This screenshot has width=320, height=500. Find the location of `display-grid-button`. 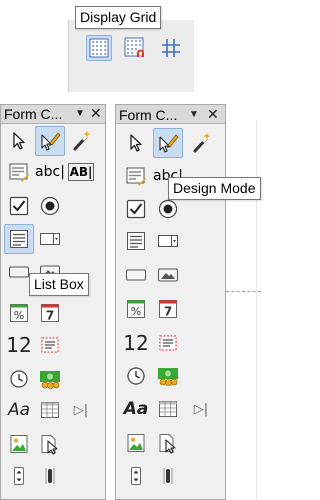

display-grid-button is located at coordinates (99, 48).